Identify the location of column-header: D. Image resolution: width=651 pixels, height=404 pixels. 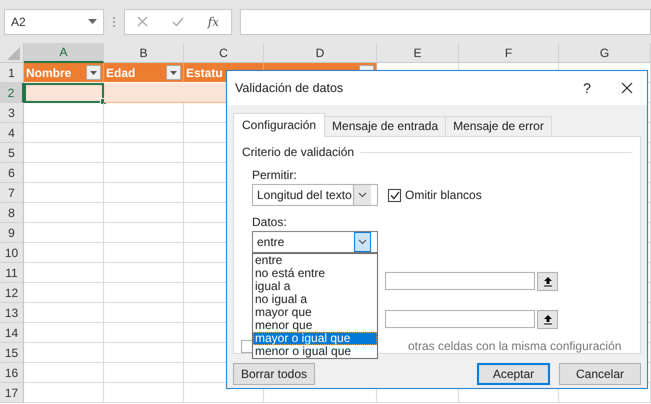
(320, 53).